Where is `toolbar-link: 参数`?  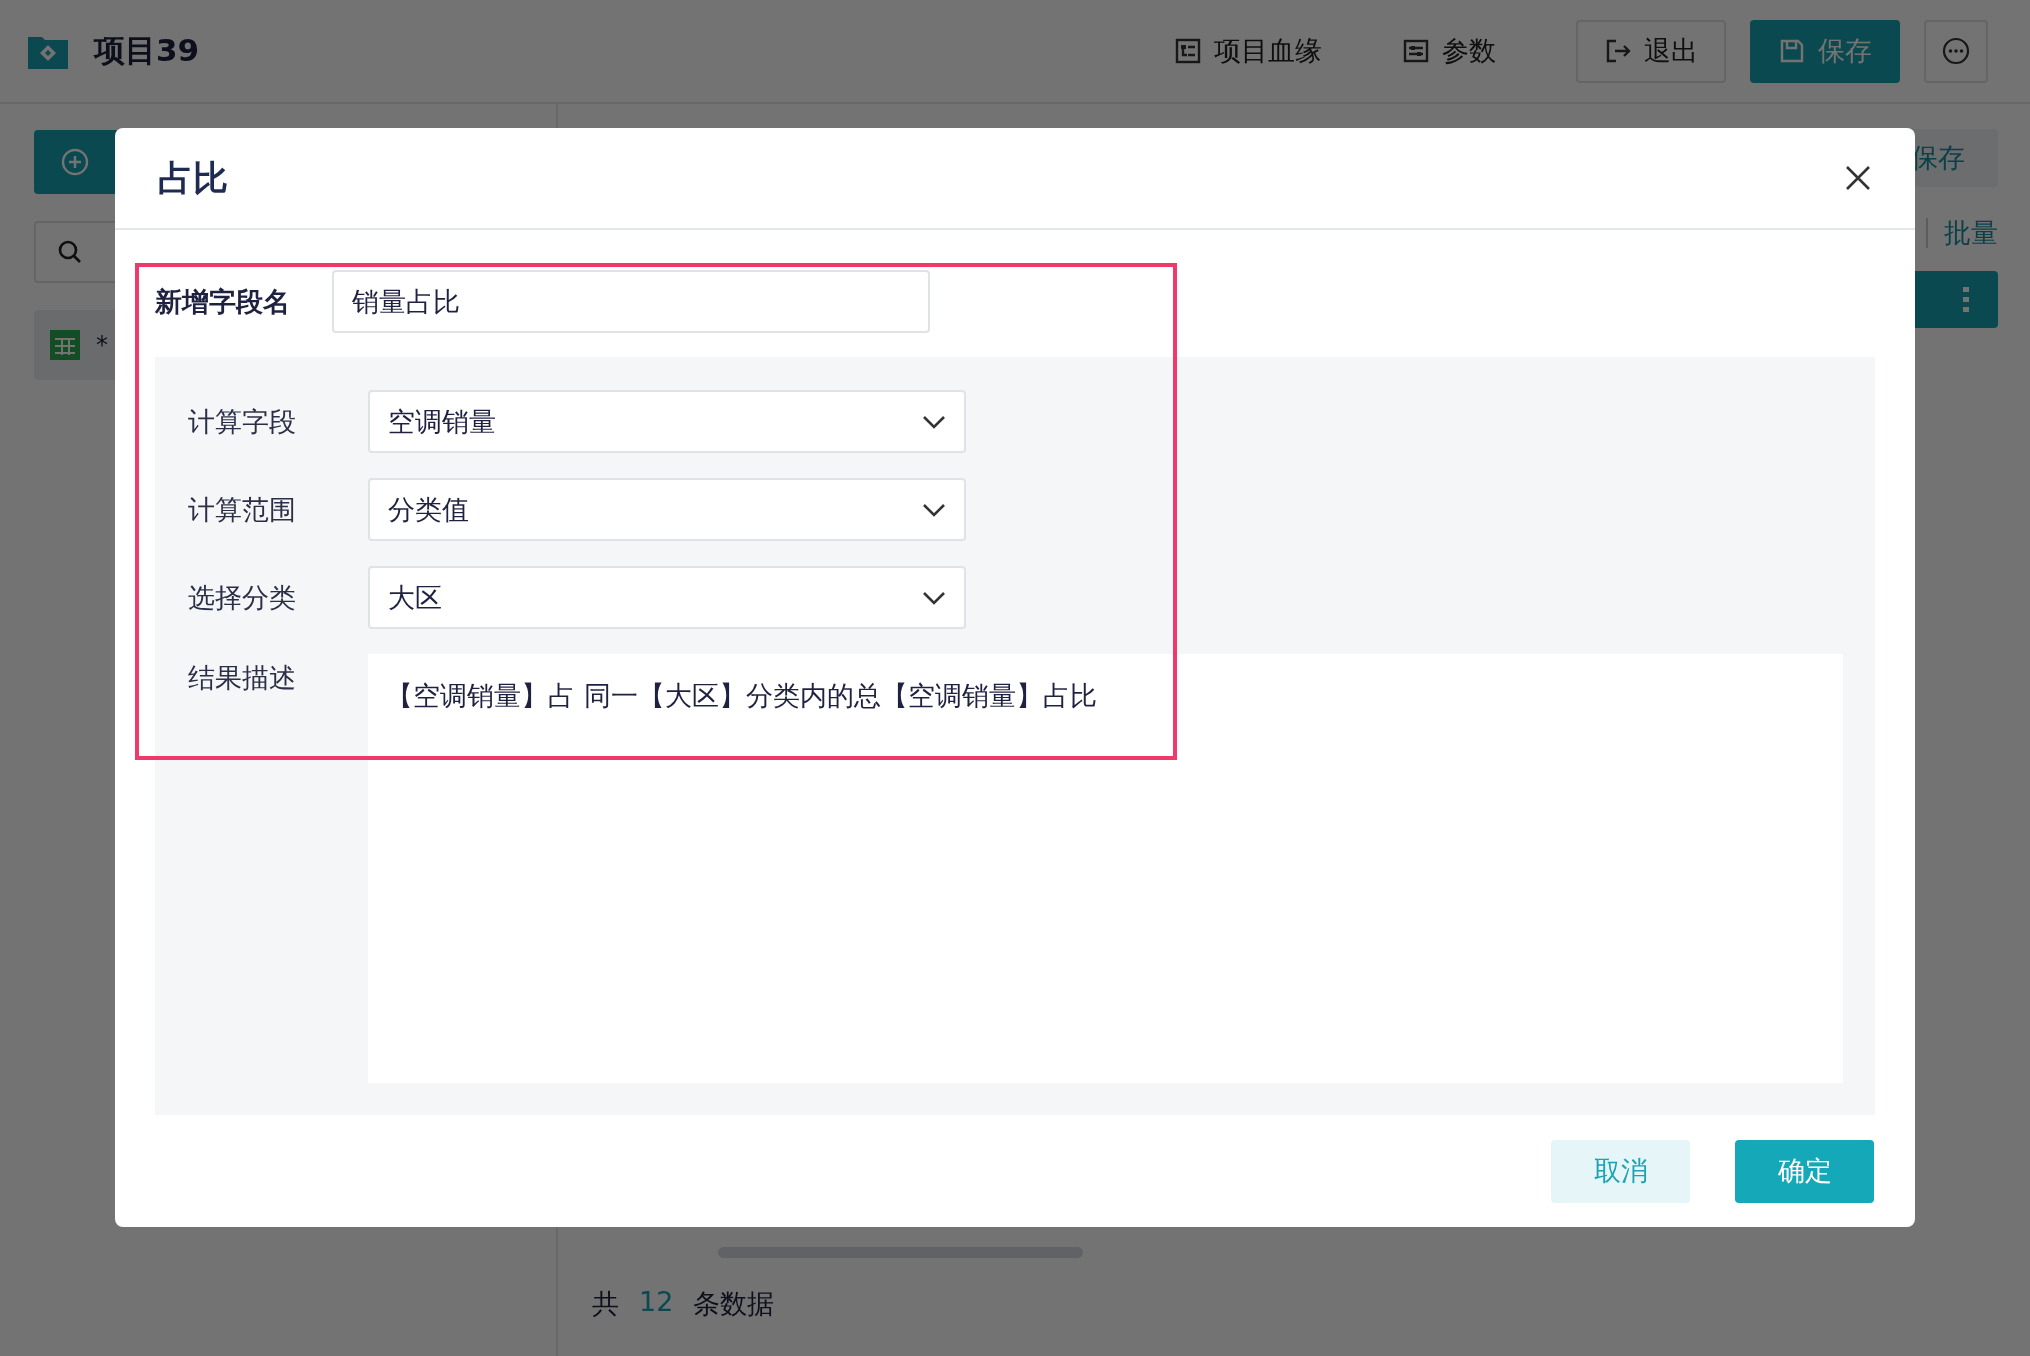
toolbar-link: 参数 is located at coordinates (1449, 51).